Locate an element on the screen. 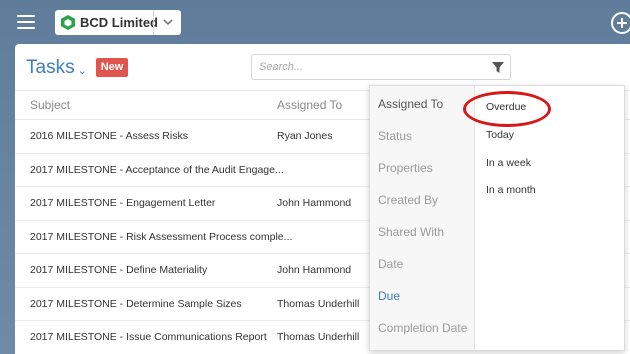 The width and height of the screenshot is (630, 354). filter-option-today: Today is located at coordinates (500, 135).